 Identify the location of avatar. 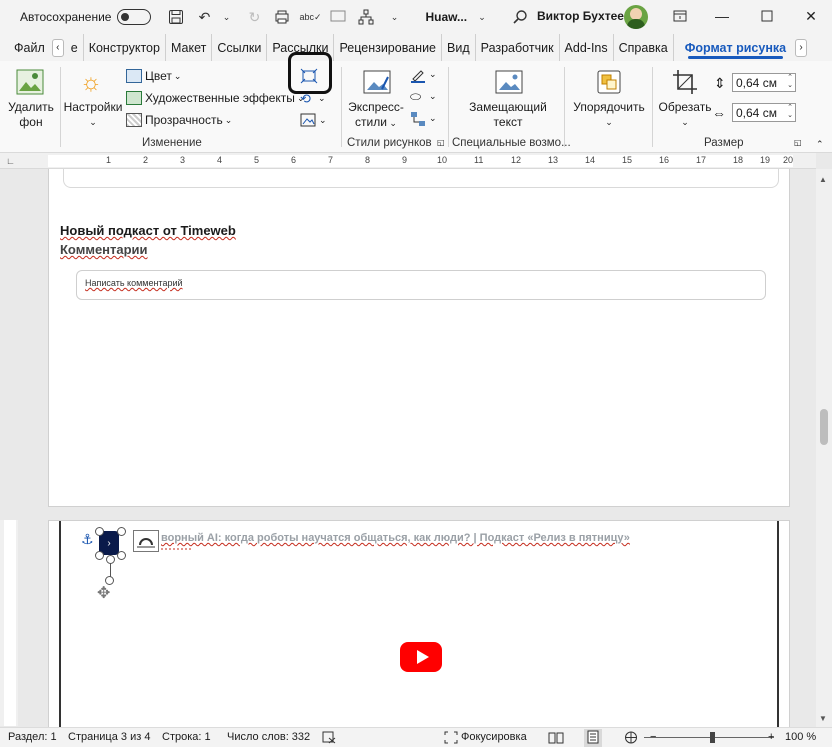
(636, 17).